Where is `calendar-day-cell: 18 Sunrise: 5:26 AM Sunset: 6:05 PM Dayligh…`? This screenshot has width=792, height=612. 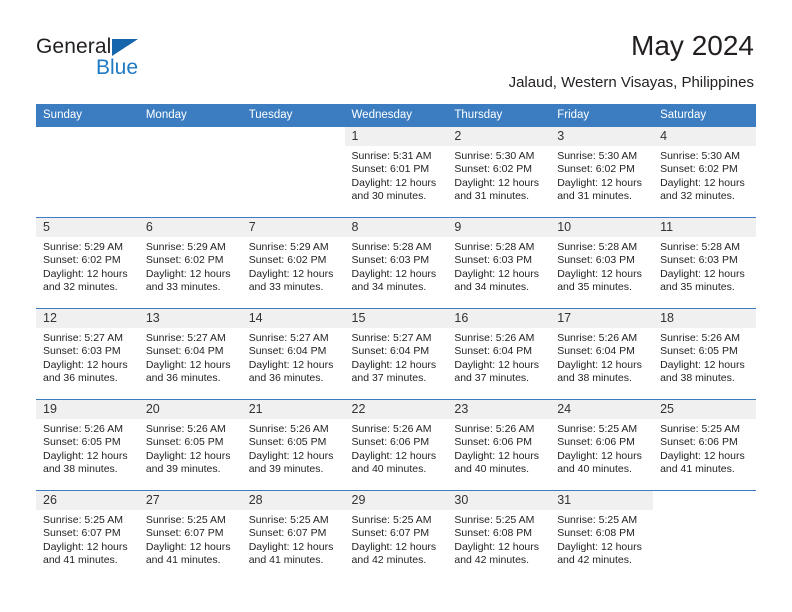 calendar-day-cell: 18 Sunrise: 5:26 AM Sunset: 6:05 PM Dayligh… is located at coordinates (704, 354).